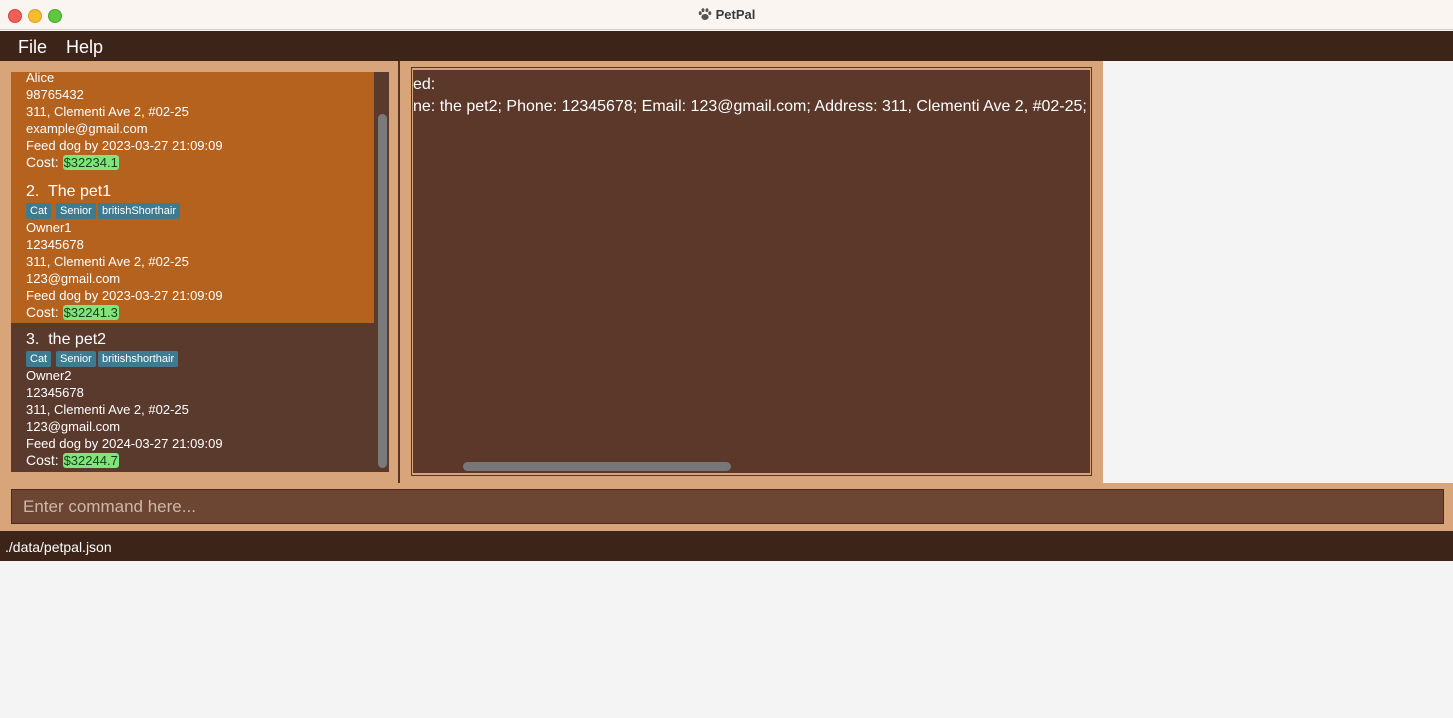 The width and height of the screenshot is (1453, 718). What do you see at coordinates (726, 546) in the screenshot?
I see `status-bar: ./data/petpal.json` at bounding box center [726, 546].